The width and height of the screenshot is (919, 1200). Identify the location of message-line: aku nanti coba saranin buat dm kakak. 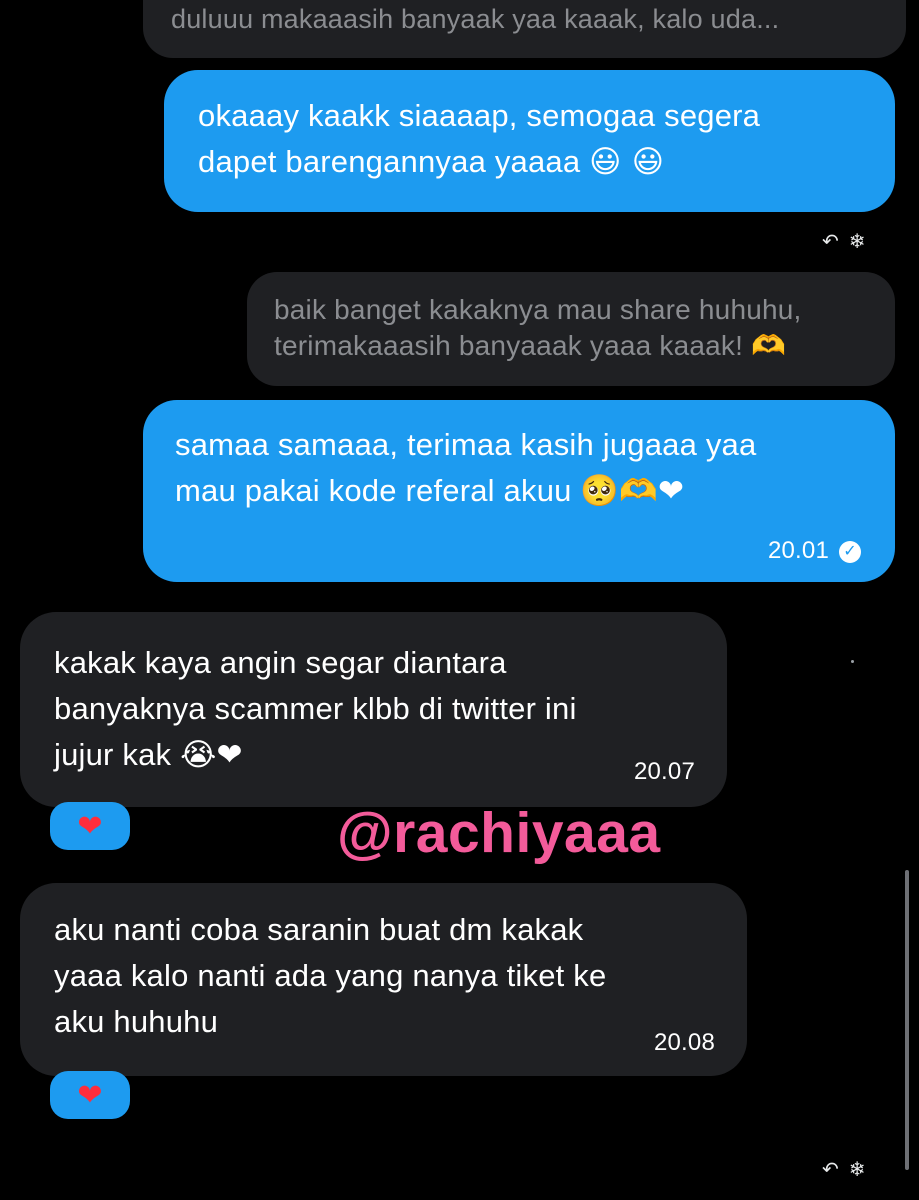
(319, 929).